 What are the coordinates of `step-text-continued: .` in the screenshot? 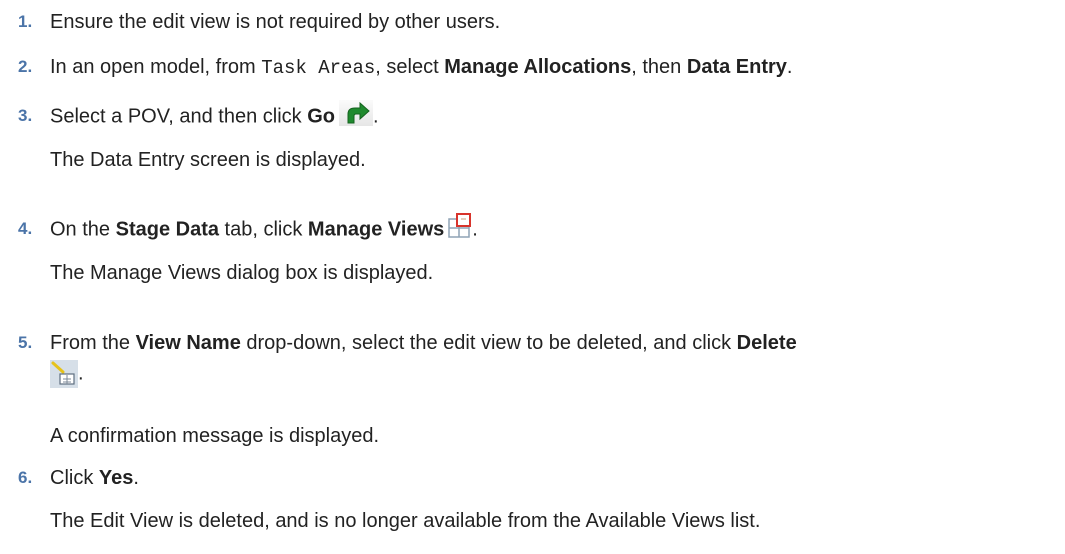 It's located at (67, 374).